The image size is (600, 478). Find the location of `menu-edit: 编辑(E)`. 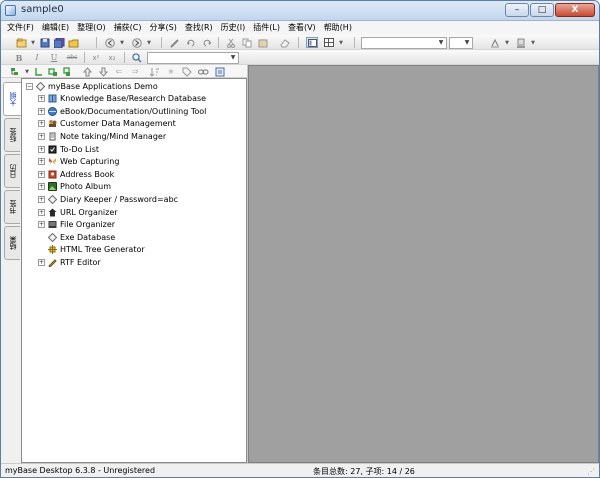

menu-edit: 编辑(E) is located at coordinates (55, 28).